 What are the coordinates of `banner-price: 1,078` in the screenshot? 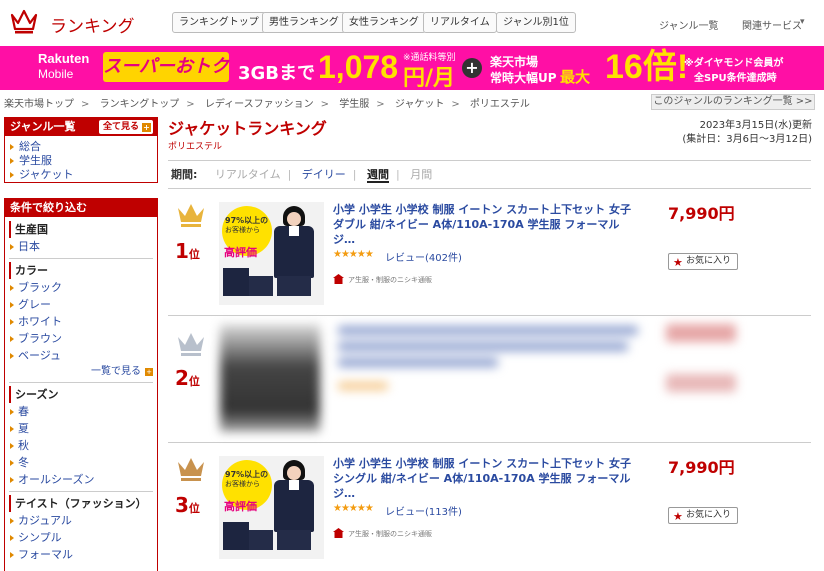 It's located at (358, 67).